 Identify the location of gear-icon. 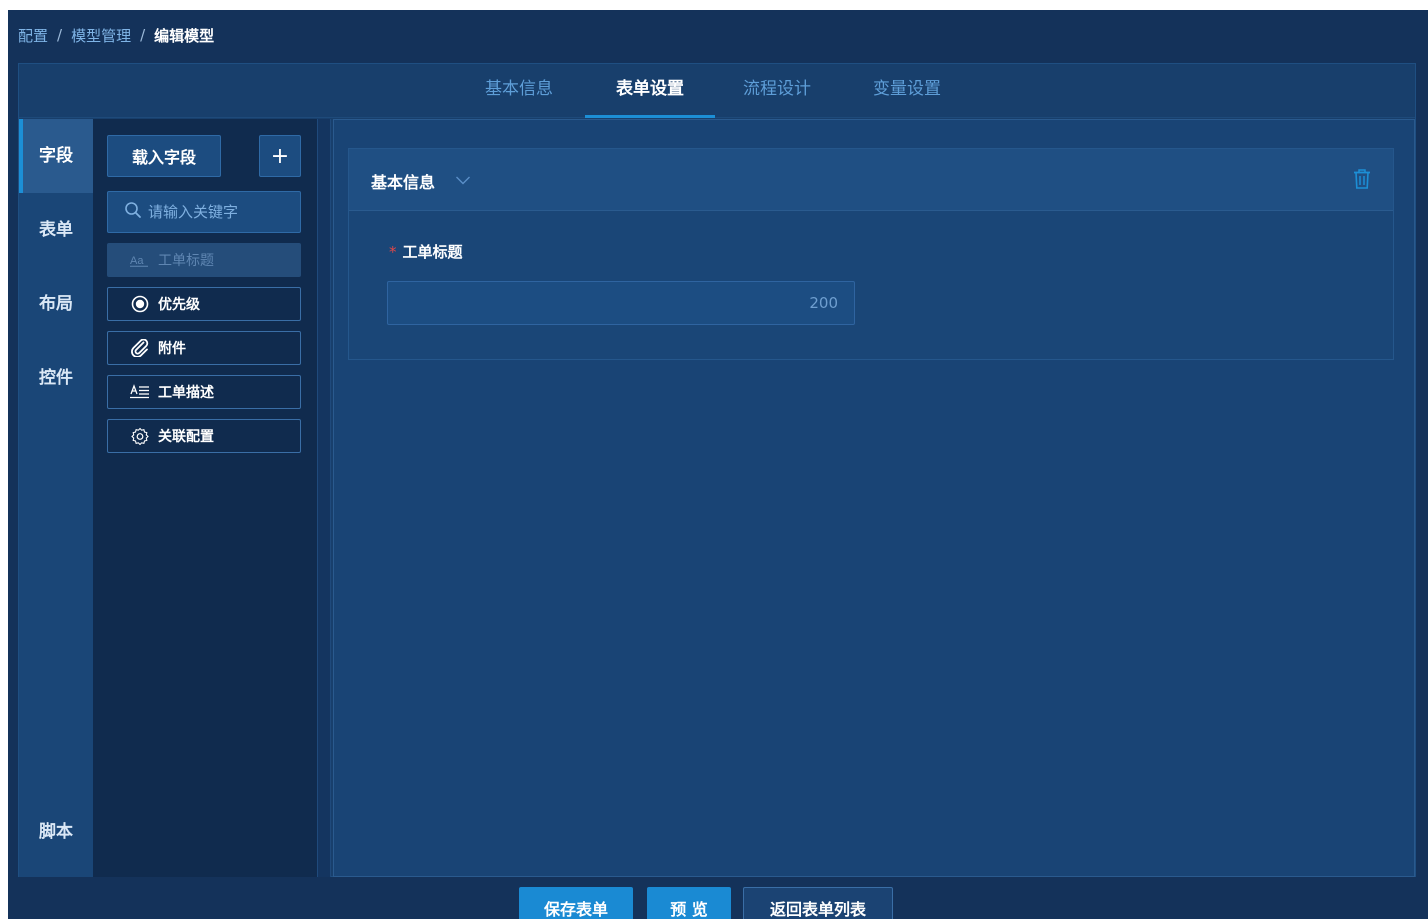
(140, 436).